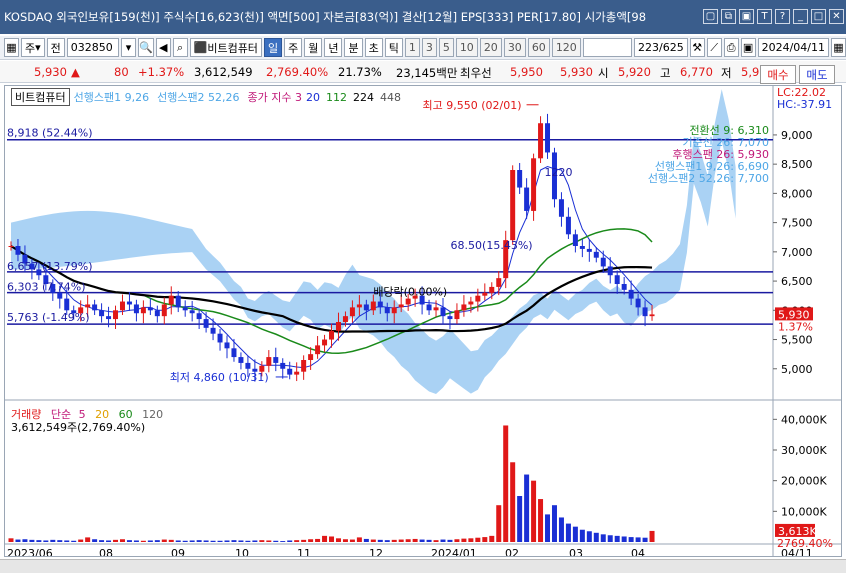 The width and height of the screenshot is (846, 573). What do you see at coordinates (313, 97) in the screenshot?
I see `legend-ma-20: 20` at bounding box center [313, 97].